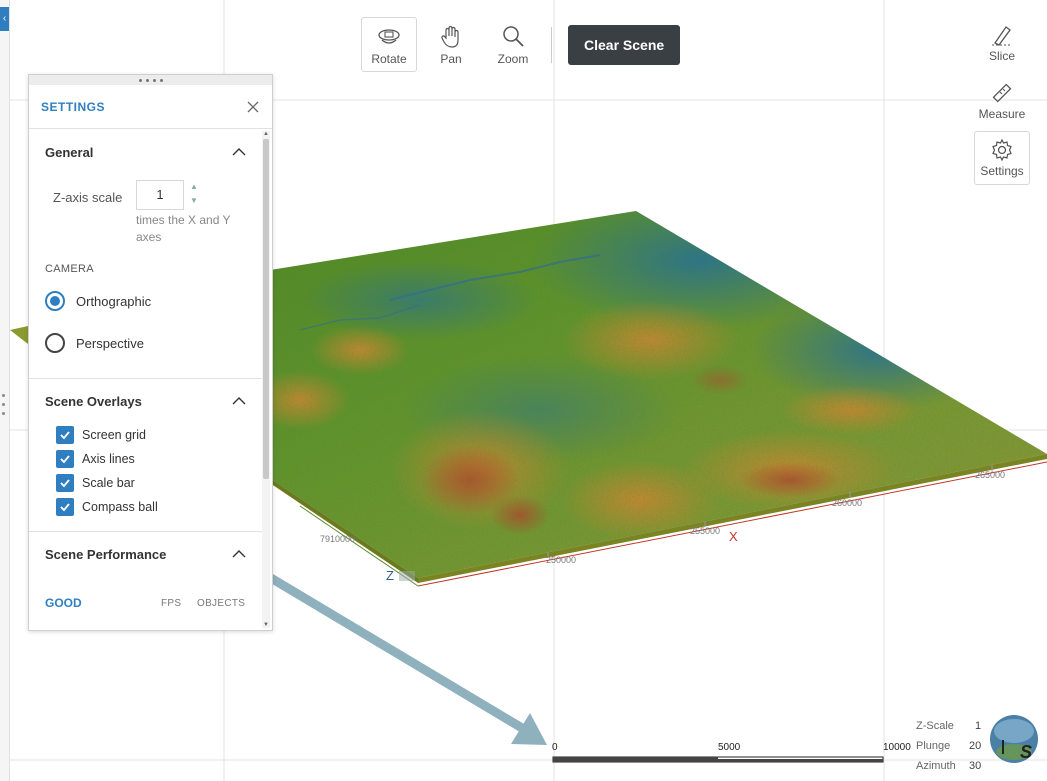 The width and height of the screenshot is (1047, 781). What do you see at coordinates (337, 539) in the screenshot?
I see `y-tick-label: 7910000` at bounding box center [337, 539].